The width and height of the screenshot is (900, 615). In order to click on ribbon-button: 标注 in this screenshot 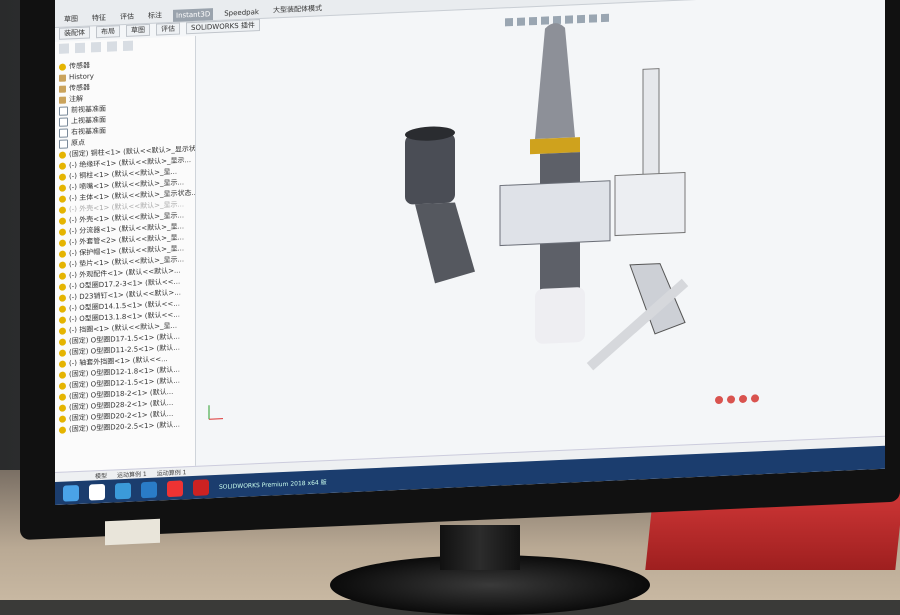, I will do `click(155, 15)`.